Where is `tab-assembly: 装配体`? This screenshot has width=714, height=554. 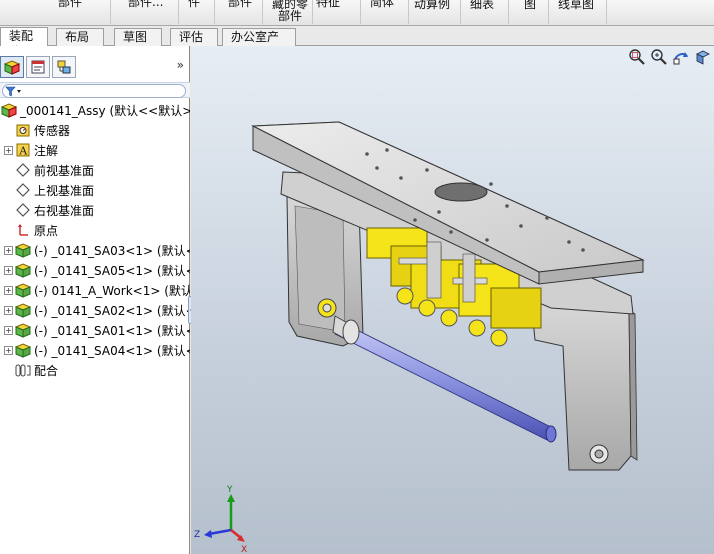 tab-assembly: 装配体 is located at coordinates (24, 43).